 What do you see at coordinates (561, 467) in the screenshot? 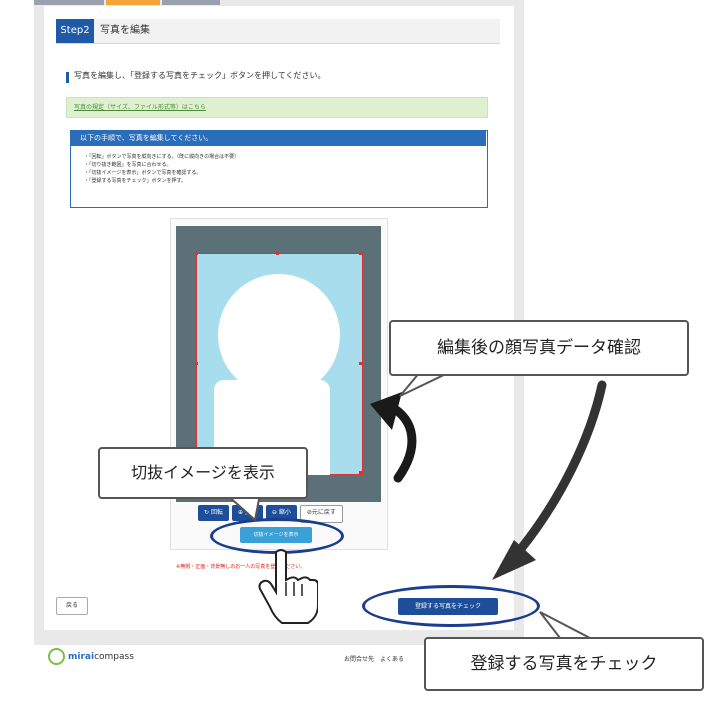
I see `register-arrow` at bounding box center [561, 467].